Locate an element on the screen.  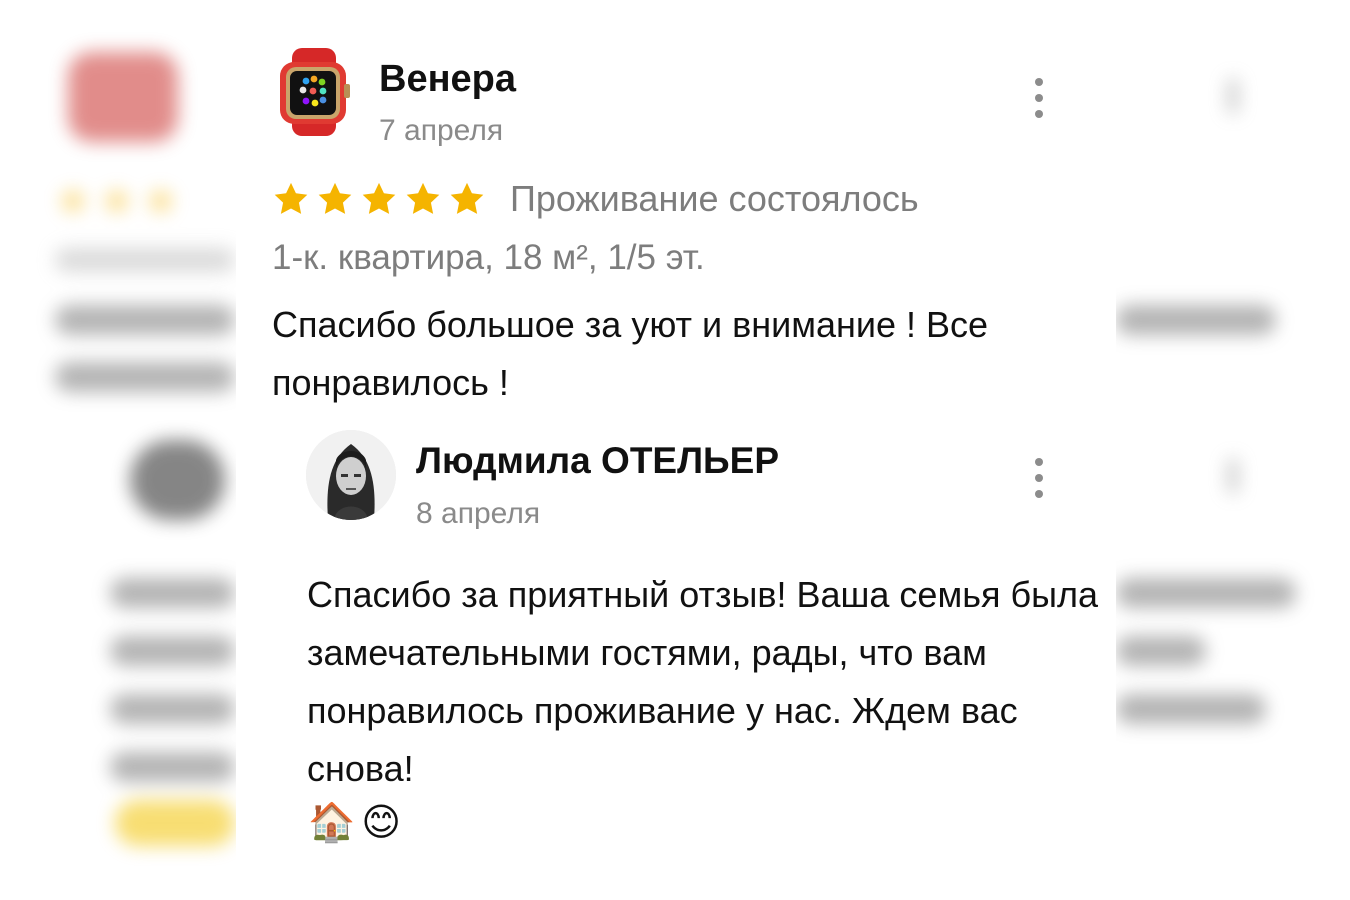
review-date: 7 апреля is located at coordinates (441, 130).